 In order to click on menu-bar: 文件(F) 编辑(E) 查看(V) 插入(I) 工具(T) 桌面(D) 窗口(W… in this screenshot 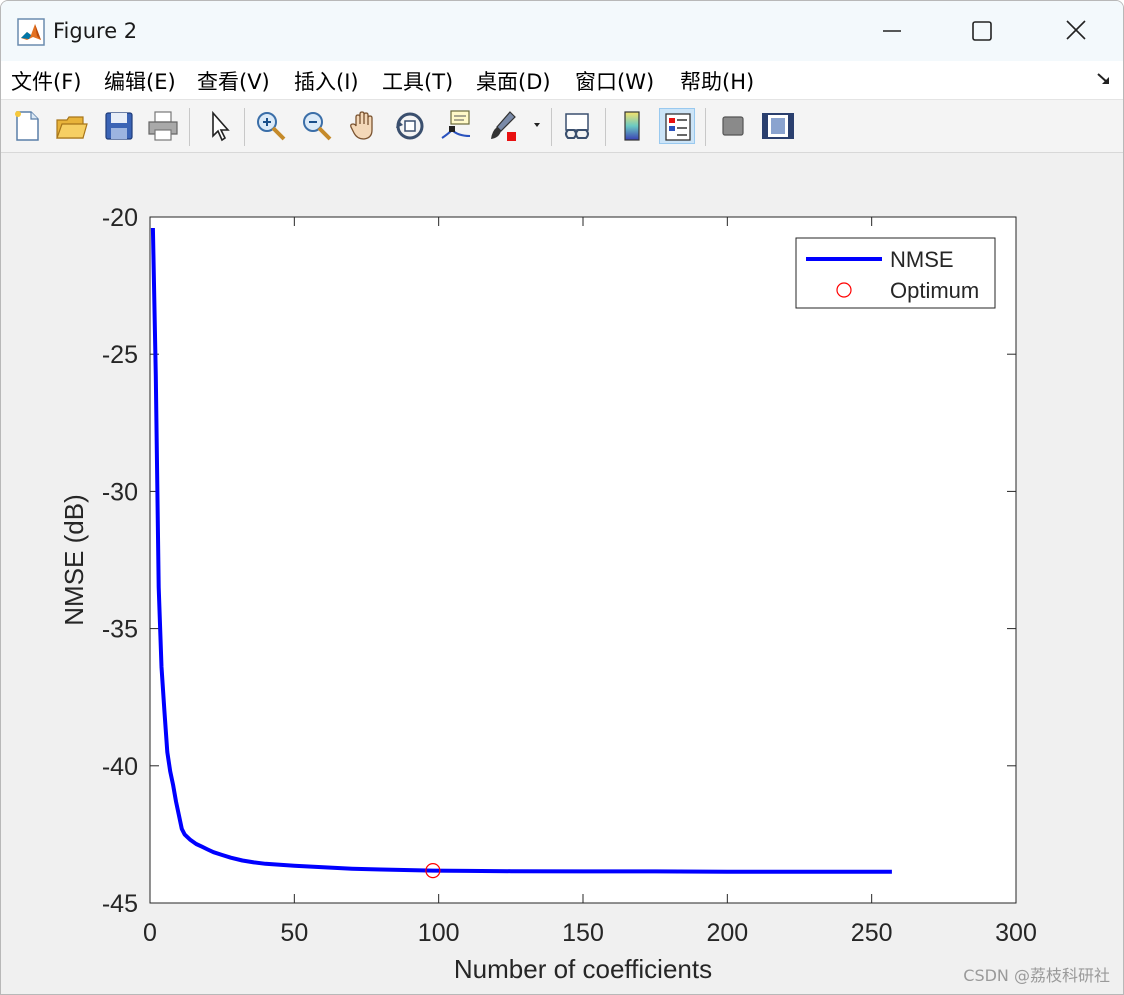, I will do `click(562, 80)`.